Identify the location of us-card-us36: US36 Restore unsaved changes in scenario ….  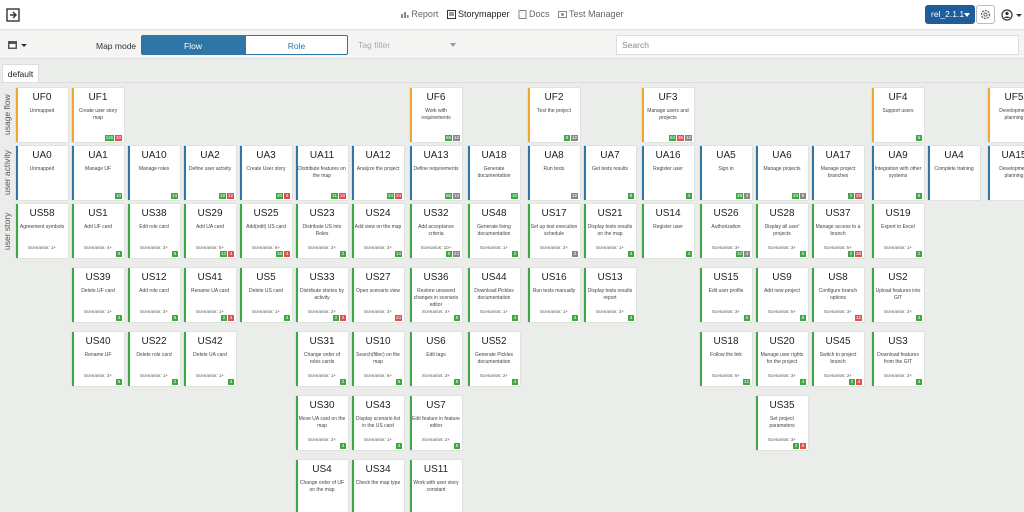
(436, 295).